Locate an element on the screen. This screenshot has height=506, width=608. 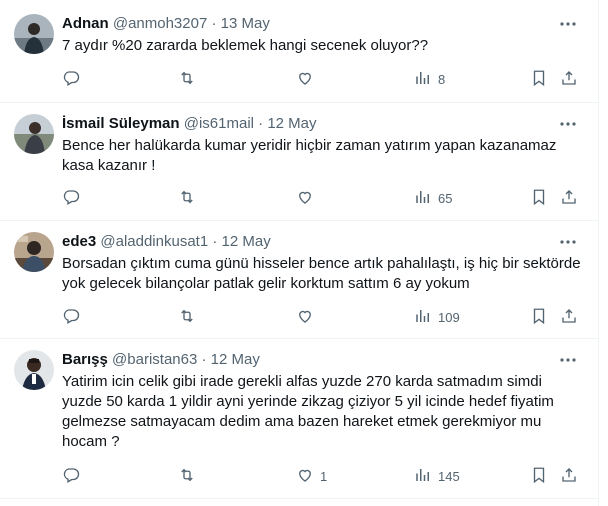
tweet-header: İsmail Süleyman @is61mail · 12 May is located at coordinates (189, 124).